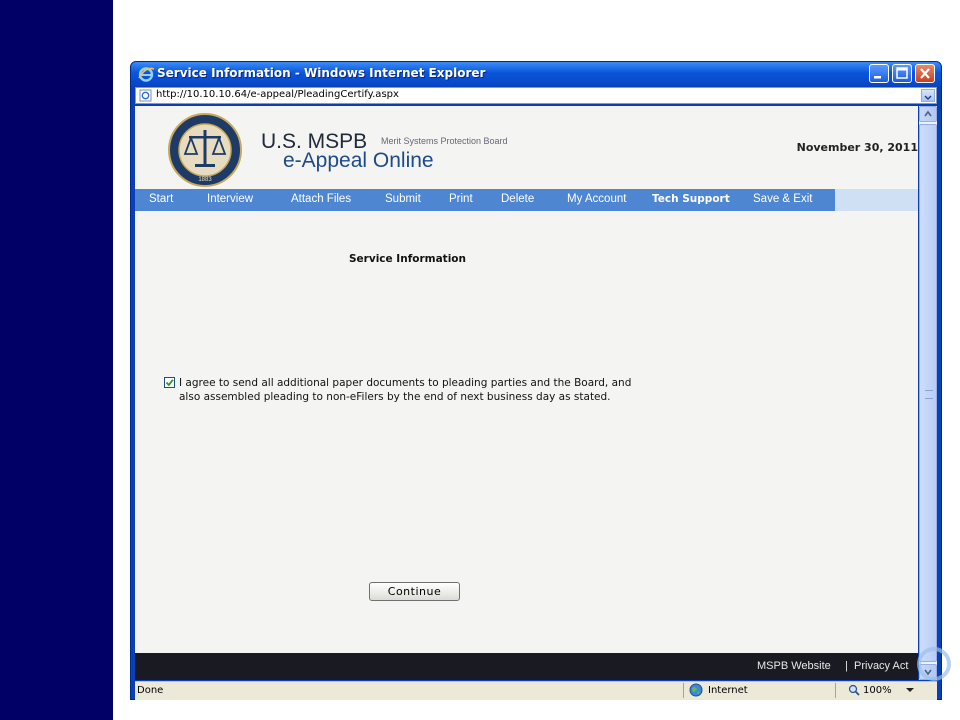 This screenshot has height=720, width=960. I want to click on status-text: Done, so click(150, 690).